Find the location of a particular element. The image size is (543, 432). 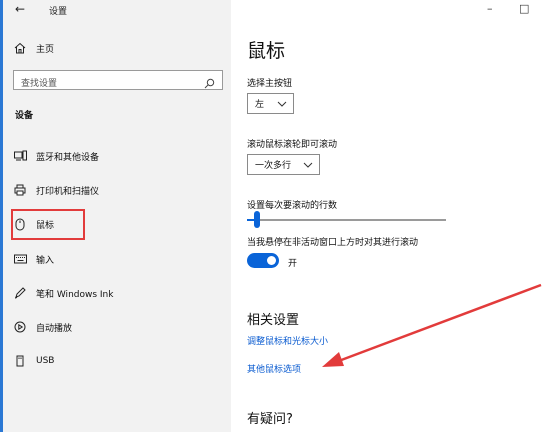

sidebar-item-label: 自动播放 is located at coordinates (54, 328).